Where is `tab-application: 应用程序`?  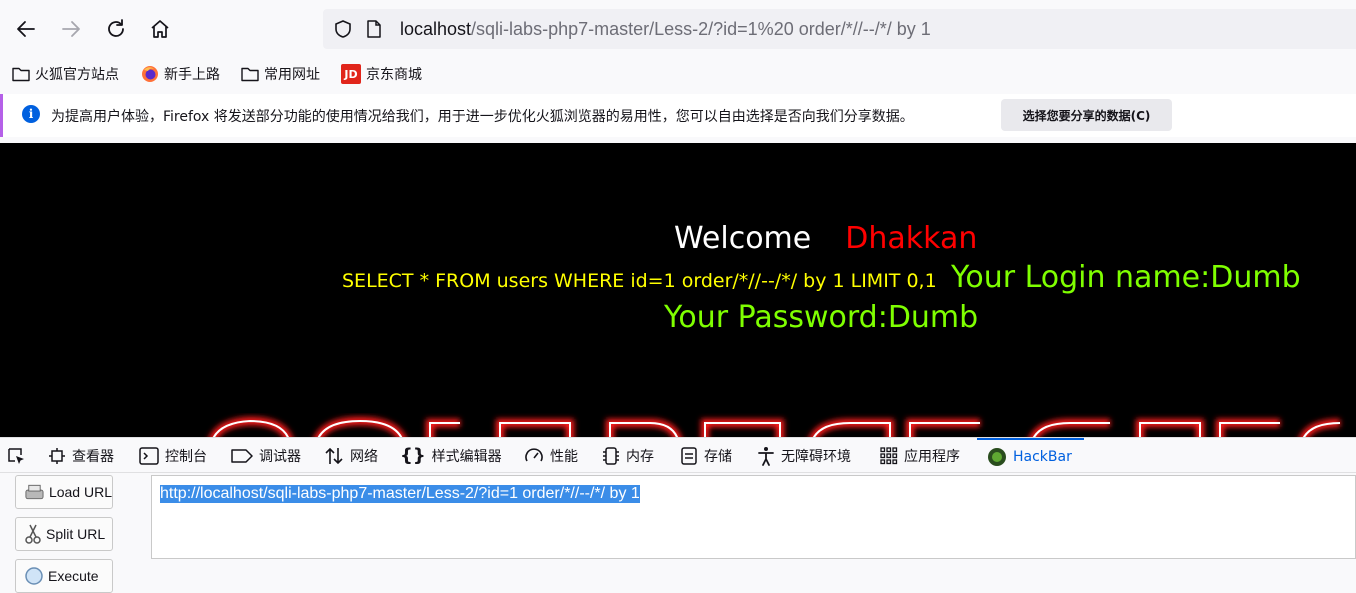 tab-application: 应用程序 is located at coordinates (920, 455).